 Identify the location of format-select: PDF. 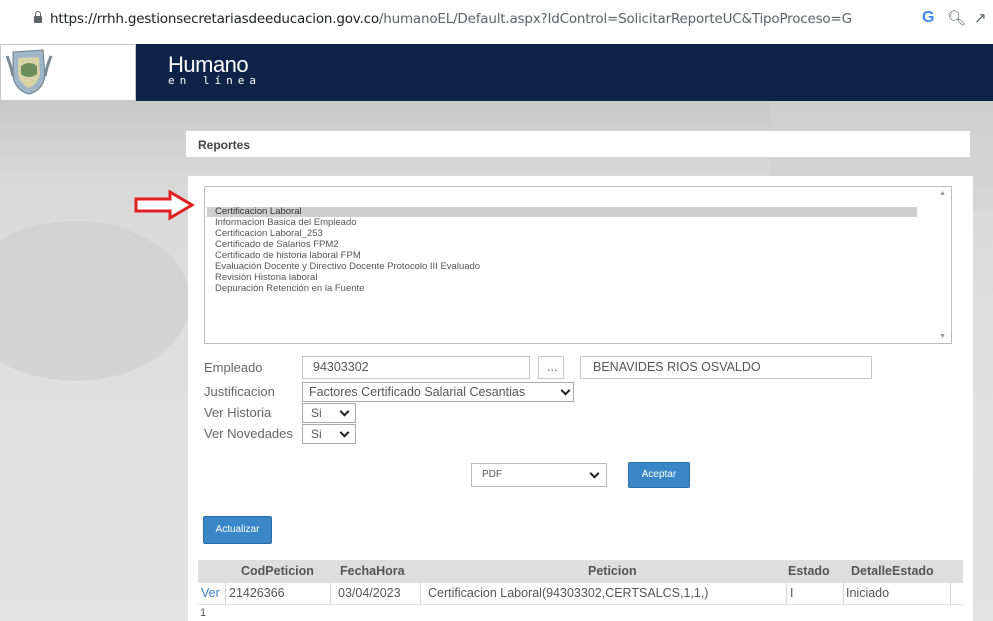
(539, 475).